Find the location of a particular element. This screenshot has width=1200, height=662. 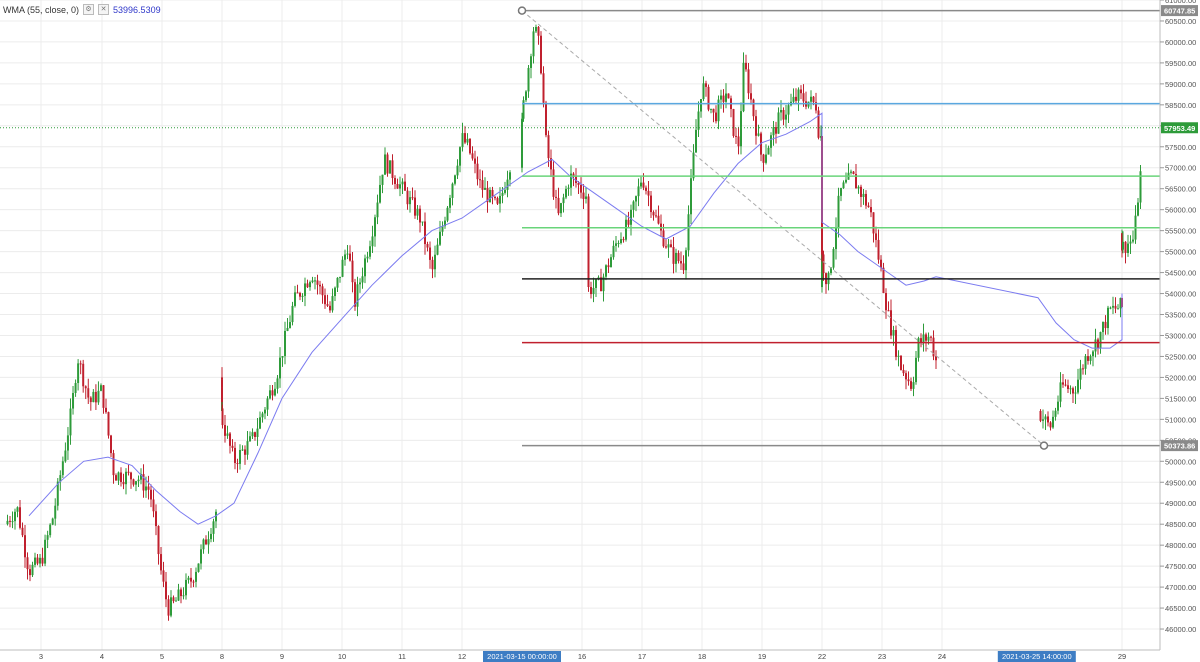

x-highlight-label: 2021-03-25 14:00:00 is located at coordinates (1037, 656).